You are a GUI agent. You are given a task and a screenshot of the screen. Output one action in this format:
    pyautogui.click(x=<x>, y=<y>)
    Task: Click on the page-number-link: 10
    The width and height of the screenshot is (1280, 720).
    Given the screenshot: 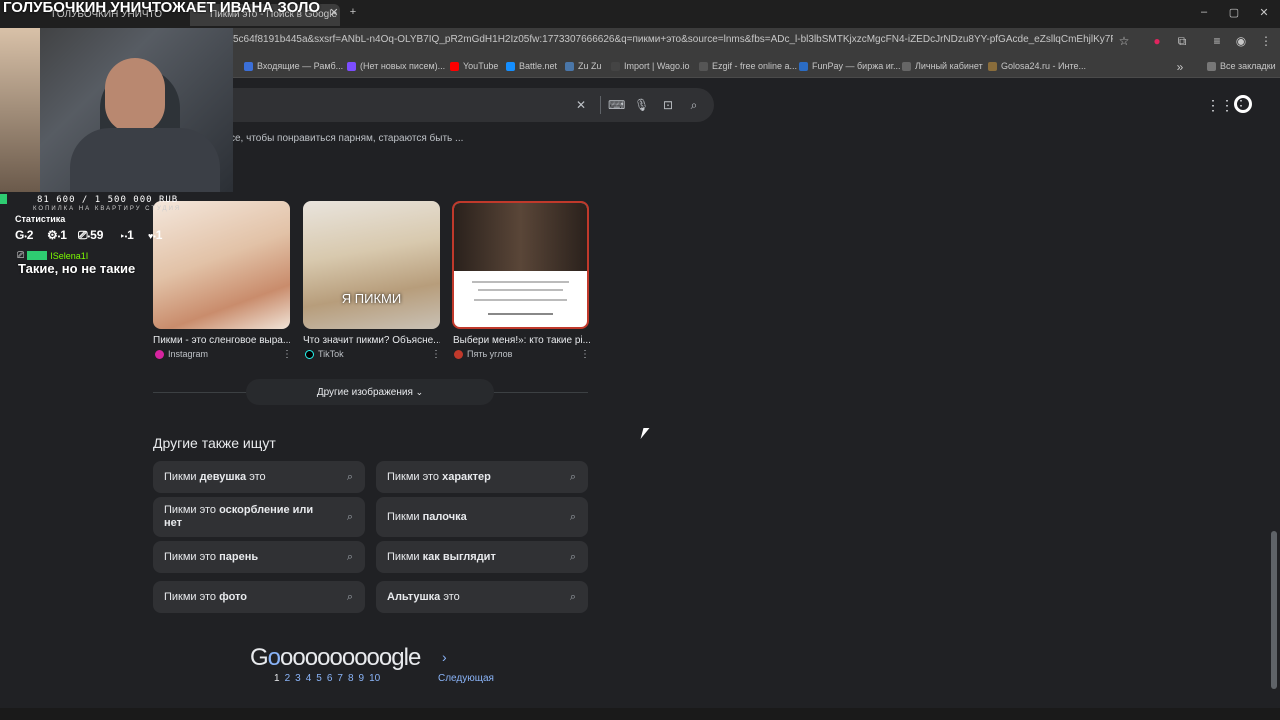 What is the action you would take?
    pyautogui.click(x=374, y=678)
    